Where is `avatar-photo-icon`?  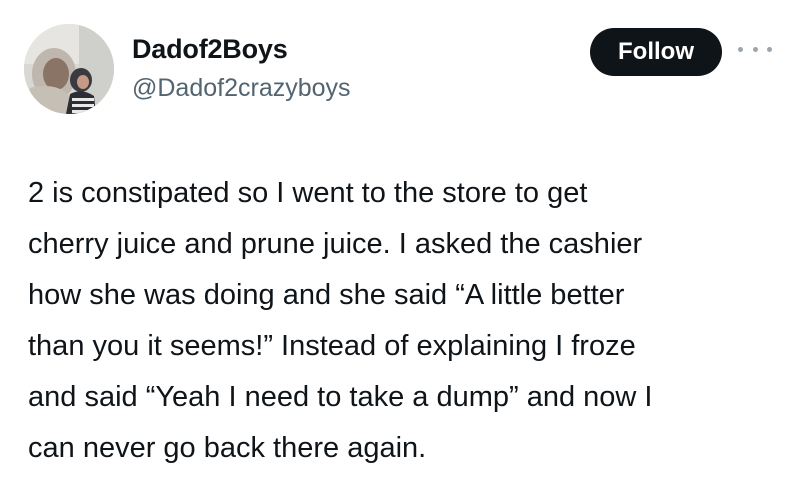
avatar-photo-icon is located at coordinates (69, 69).